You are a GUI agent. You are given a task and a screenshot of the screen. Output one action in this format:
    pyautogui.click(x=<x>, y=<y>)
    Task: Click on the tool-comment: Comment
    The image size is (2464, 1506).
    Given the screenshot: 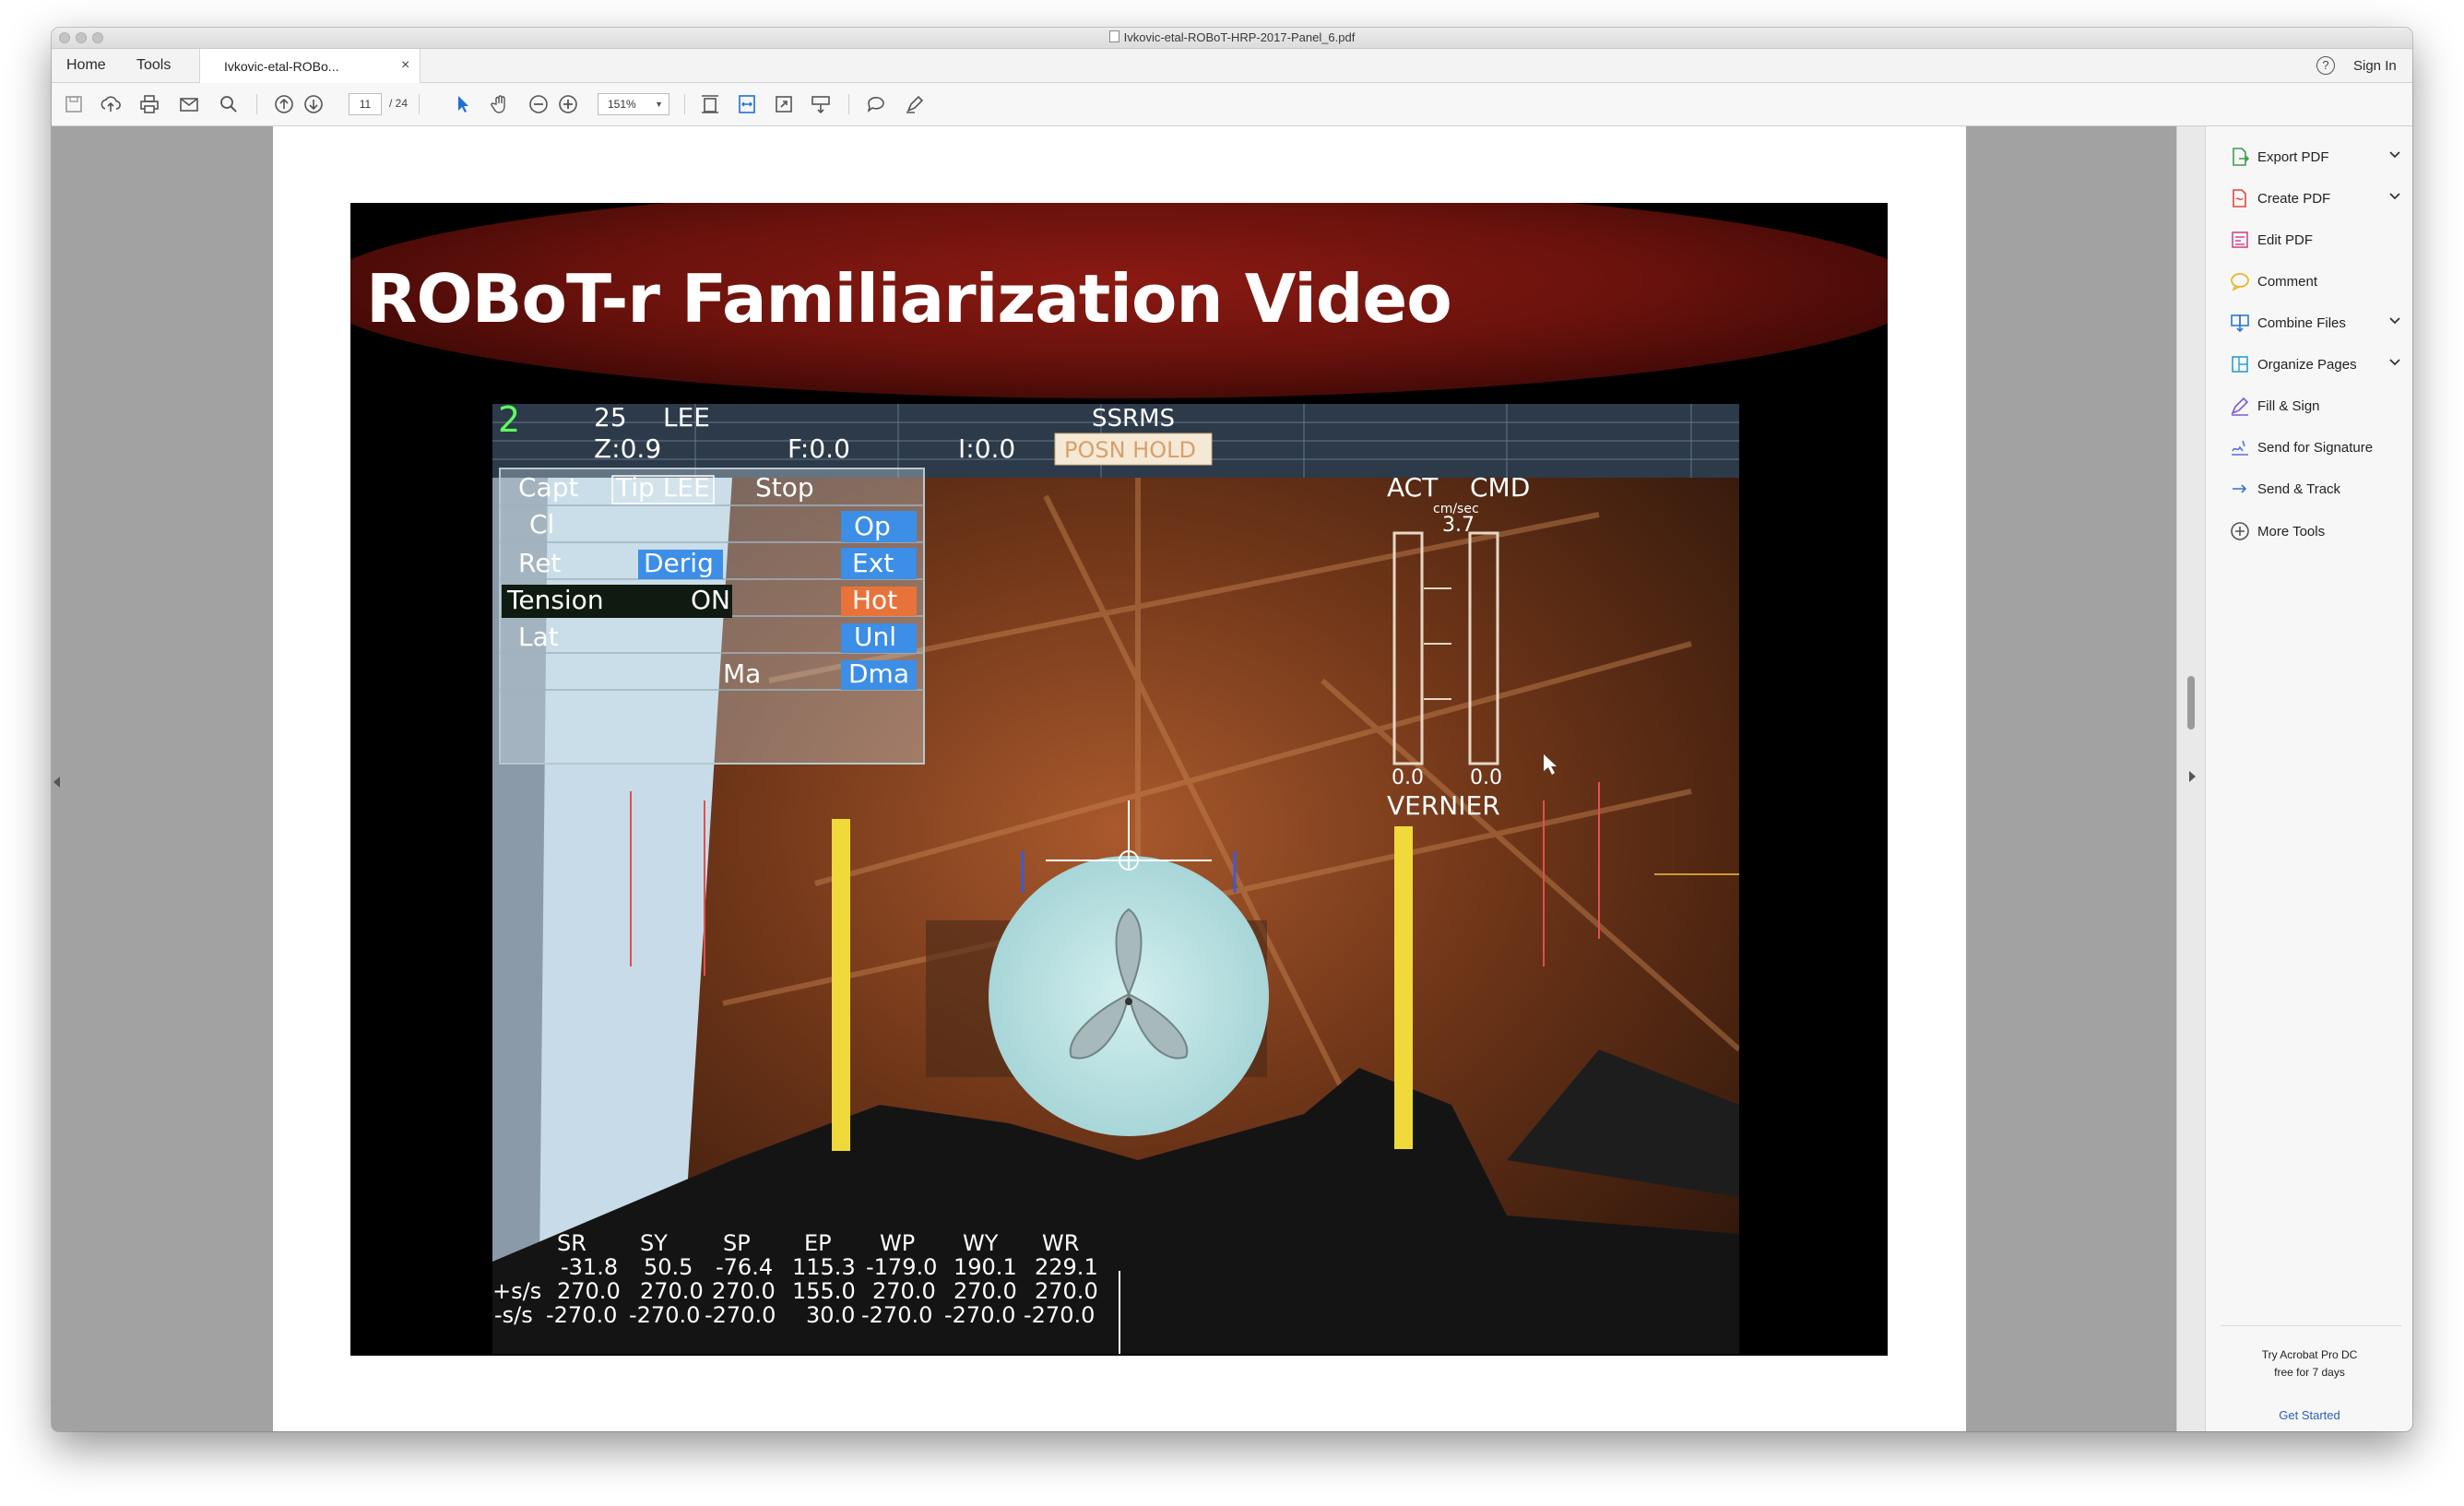 What is the action you would take?
    pyautogui.click(x=2309, y=282)
    